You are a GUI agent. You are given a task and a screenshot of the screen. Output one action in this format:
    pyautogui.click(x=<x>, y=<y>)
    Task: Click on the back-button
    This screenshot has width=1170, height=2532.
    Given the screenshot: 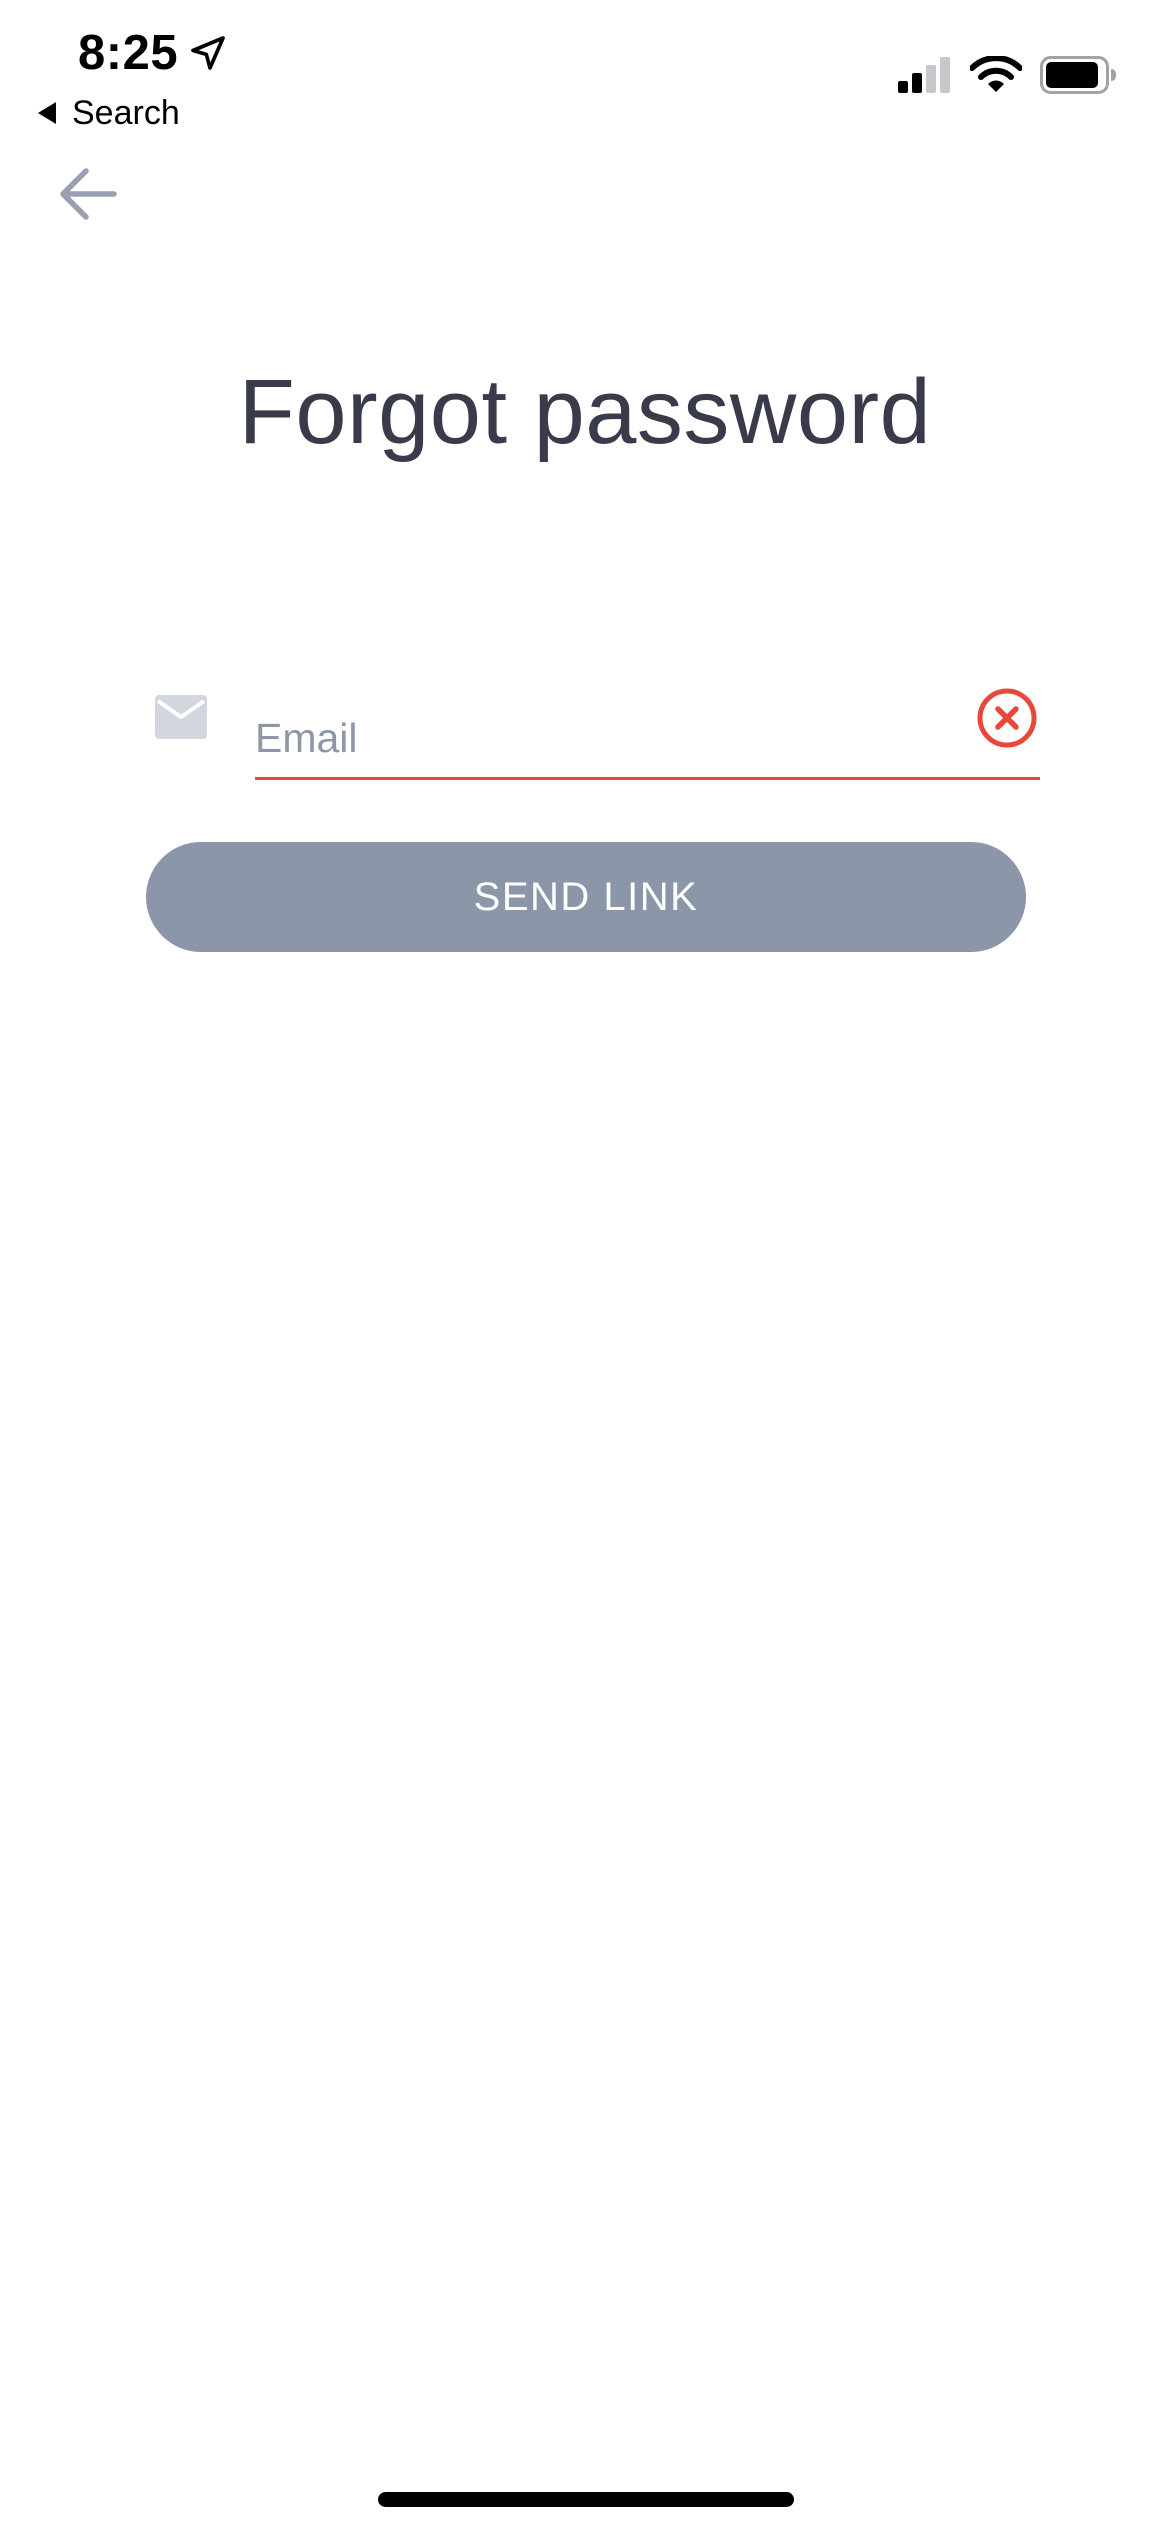 What is the action you would take?
    pyautogui.click(x=88, y=194)
    